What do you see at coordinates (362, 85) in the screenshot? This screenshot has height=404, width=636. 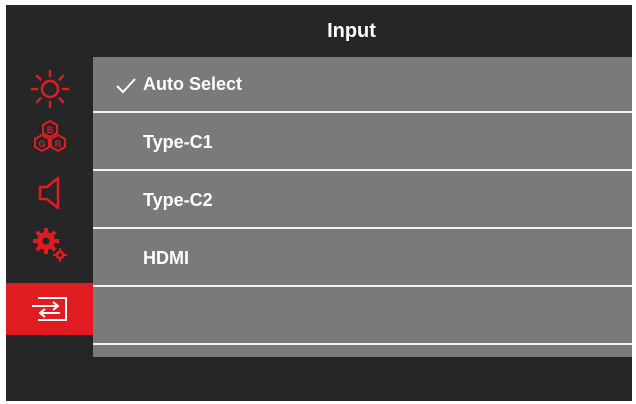 I see `menu-item-auto-select: Auto Select` at bounding box center [362, 85].